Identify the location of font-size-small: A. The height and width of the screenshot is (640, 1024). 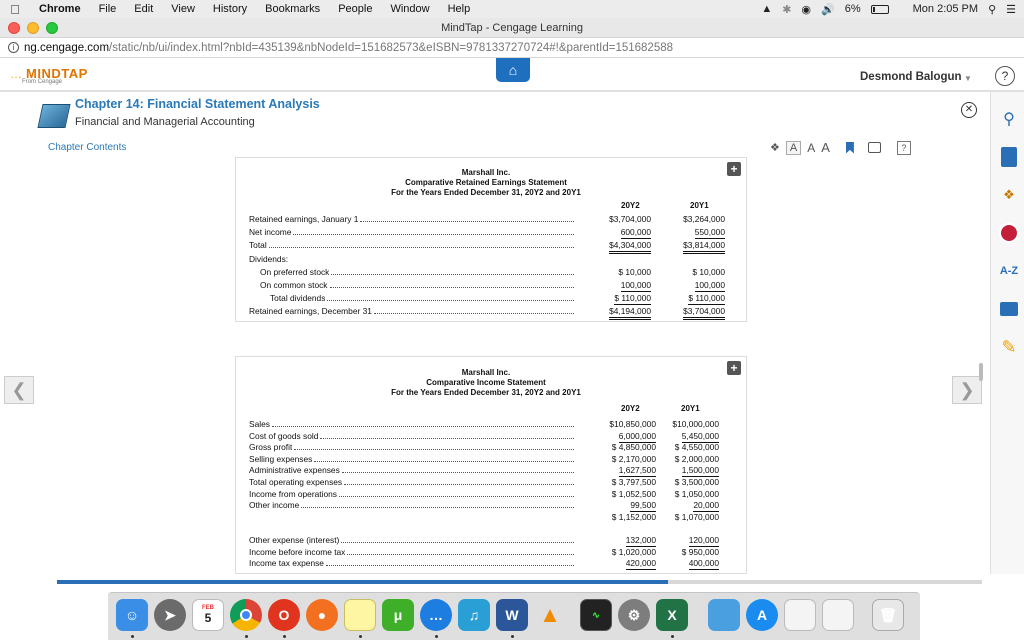
(793, 147).